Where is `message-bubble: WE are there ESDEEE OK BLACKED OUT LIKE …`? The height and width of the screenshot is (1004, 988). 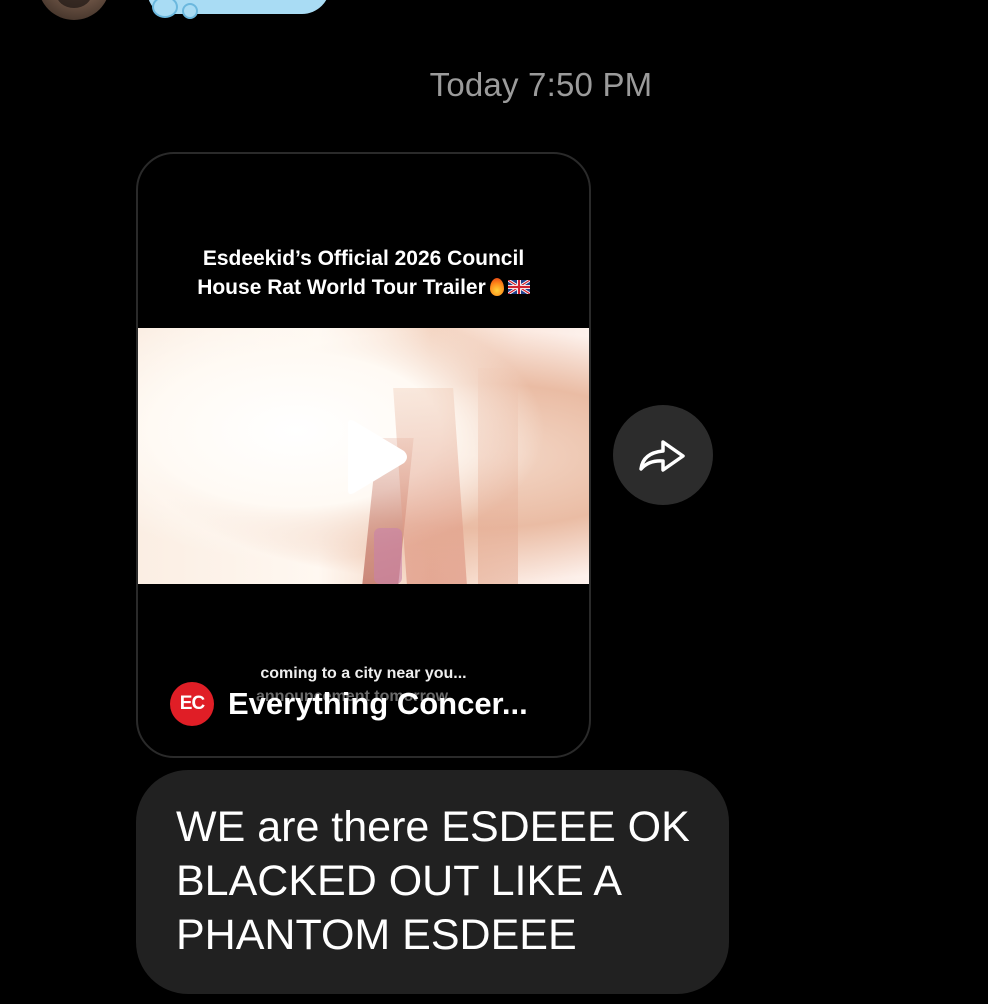
message-bubble: WE are there ESDEEE OK BLACKED OUT LIKE … is located at coordinates (432, 882).